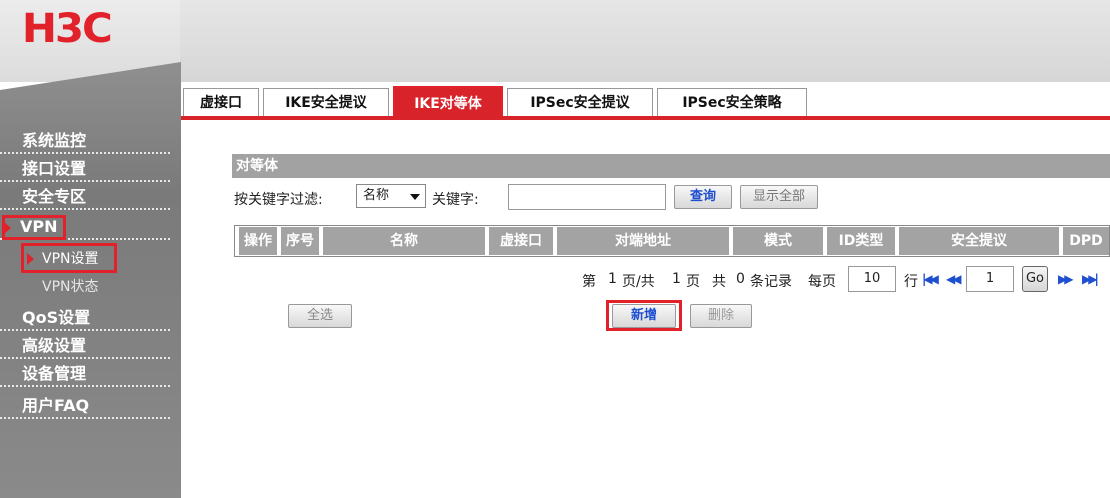  Describe the element at coordinates (589, 282) in the screenshot. I see `pager-text: 第` at that location.